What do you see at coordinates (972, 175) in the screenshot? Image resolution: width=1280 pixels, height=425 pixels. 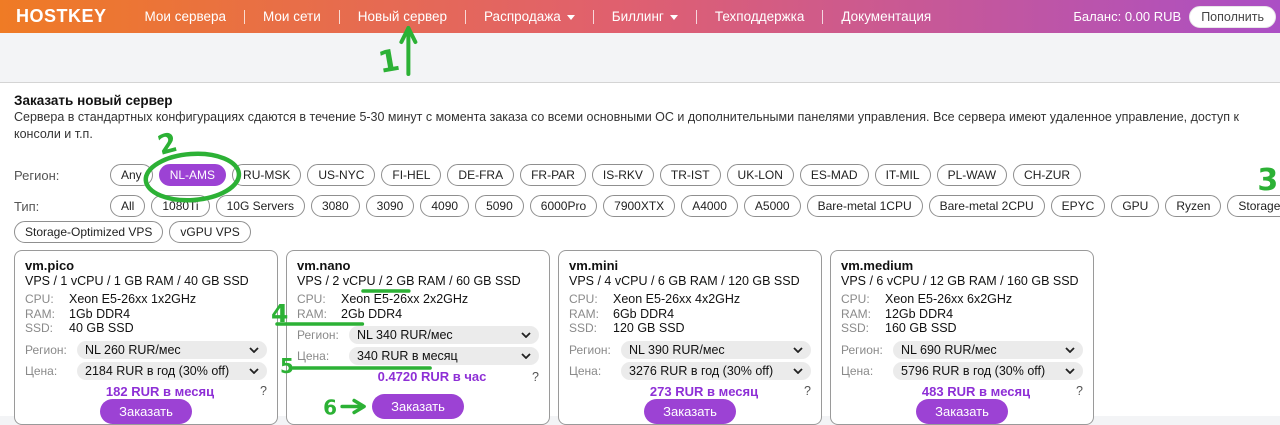 I see `region-pill: PL-WAW` at bounding box center [972, 175].